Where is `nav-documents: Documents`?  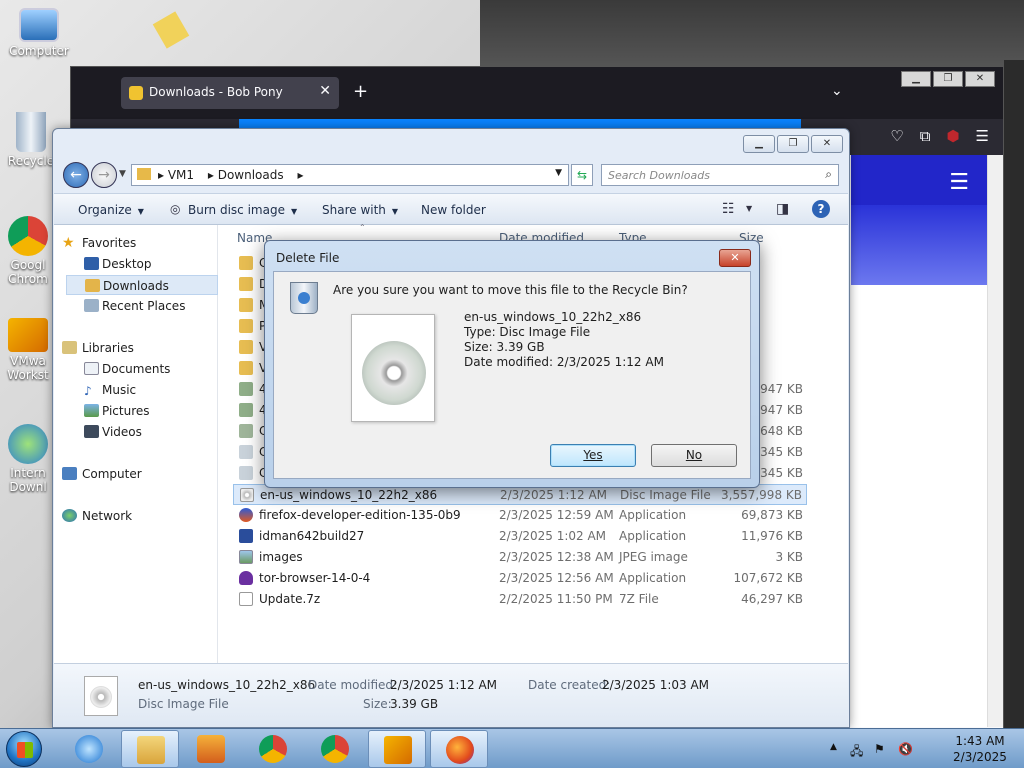
nav-documents: Documents is located at coordinates (142, 369).